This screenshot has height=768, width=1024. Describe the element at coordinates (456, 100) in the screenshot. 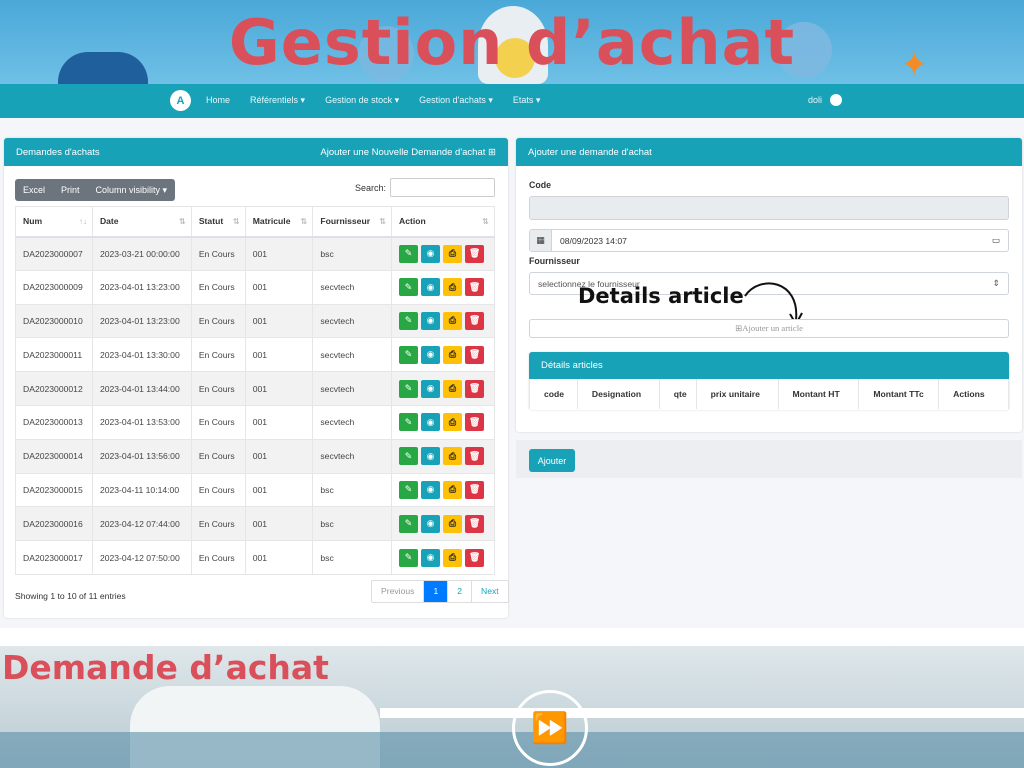

I see `nav-gestion-achats: Gestion d'achats ▾` at that location.